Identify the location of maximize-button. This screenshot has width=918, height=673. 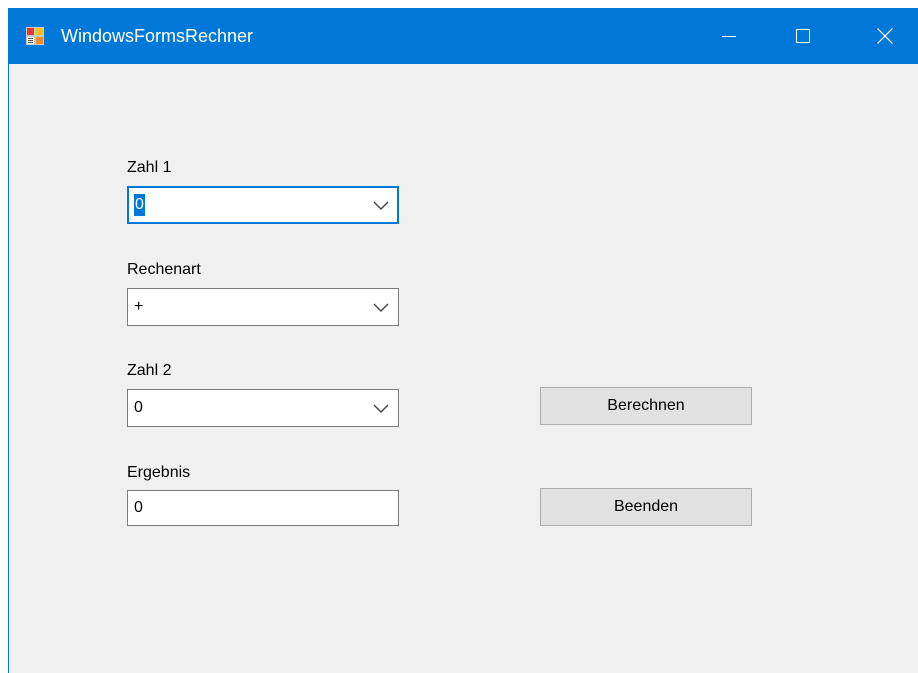
(803, 36).